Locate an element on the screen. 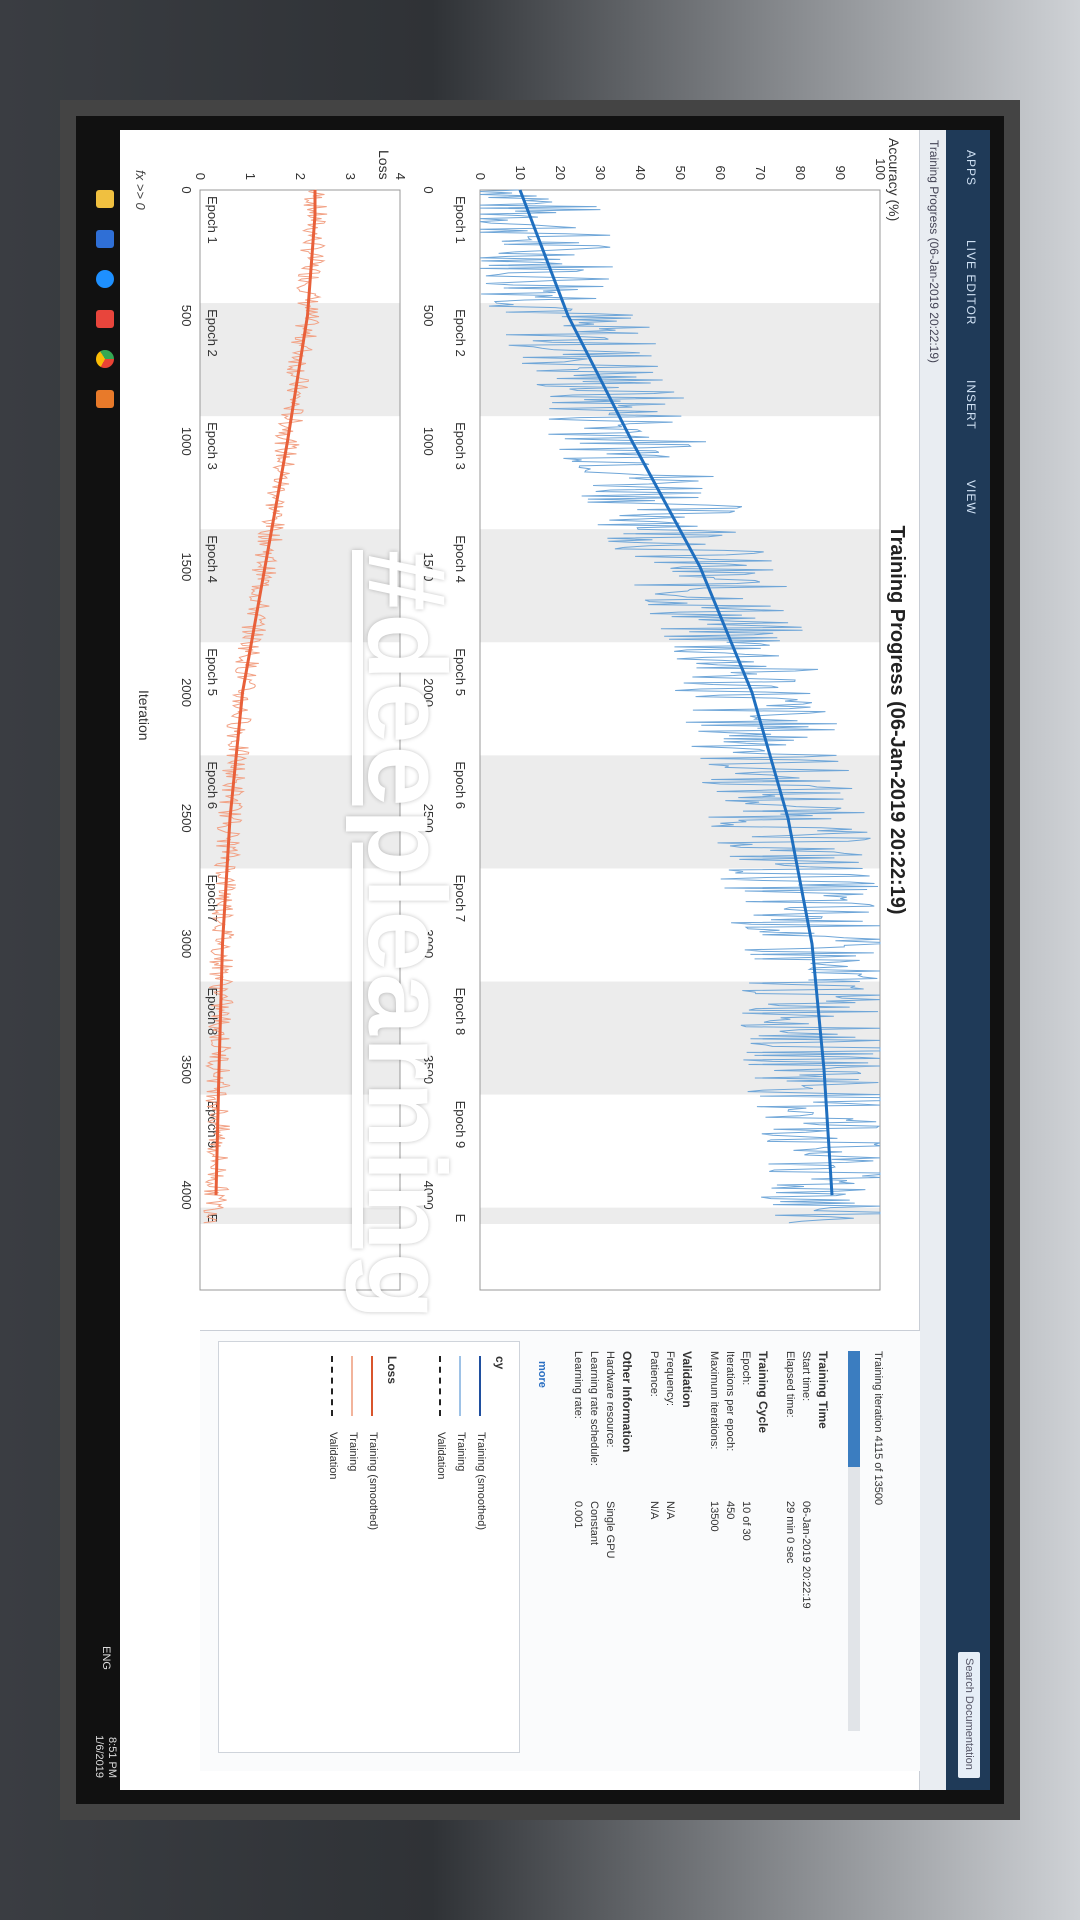 This screenshot has width=1080, height=1920. tab-live-editor: LIVE EDITOR is located at coordinates (971, 282).